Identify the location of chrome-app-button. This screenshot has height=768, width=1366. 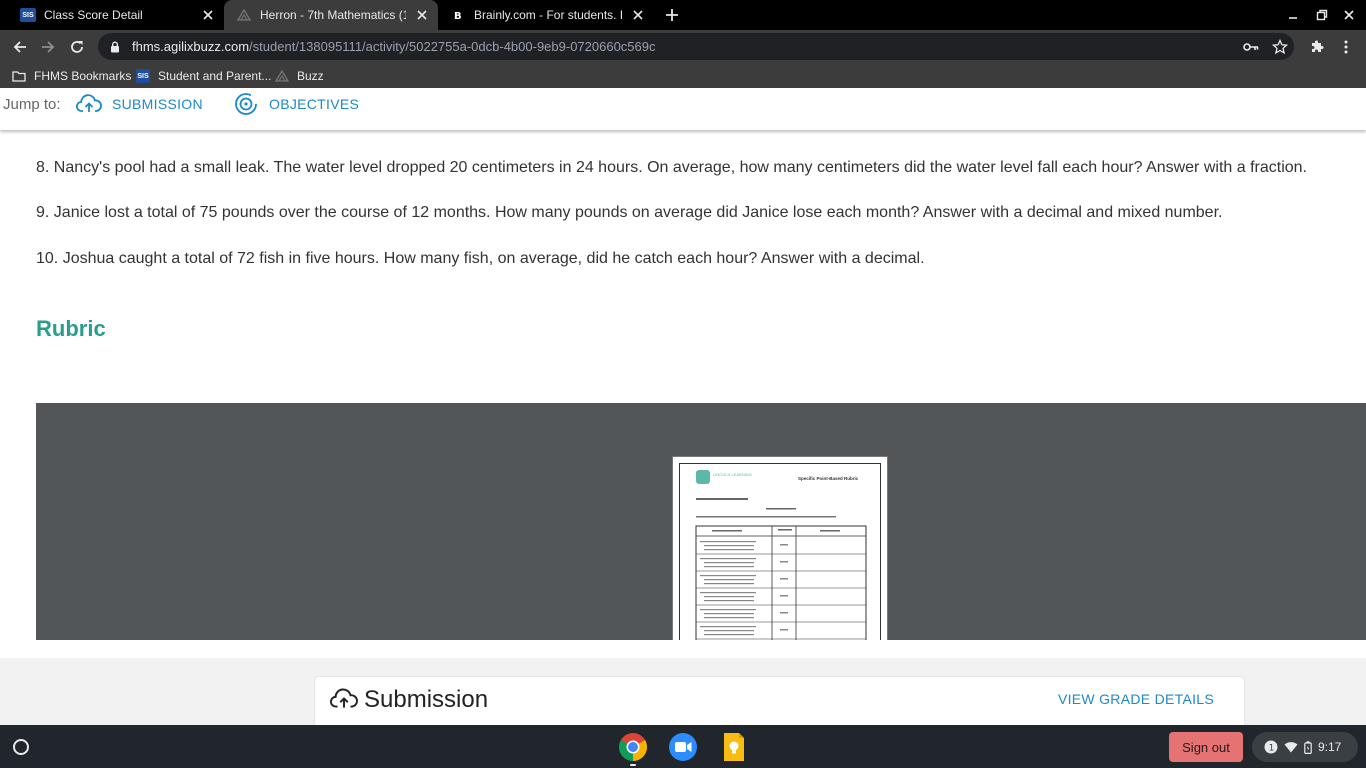
(633, 747).